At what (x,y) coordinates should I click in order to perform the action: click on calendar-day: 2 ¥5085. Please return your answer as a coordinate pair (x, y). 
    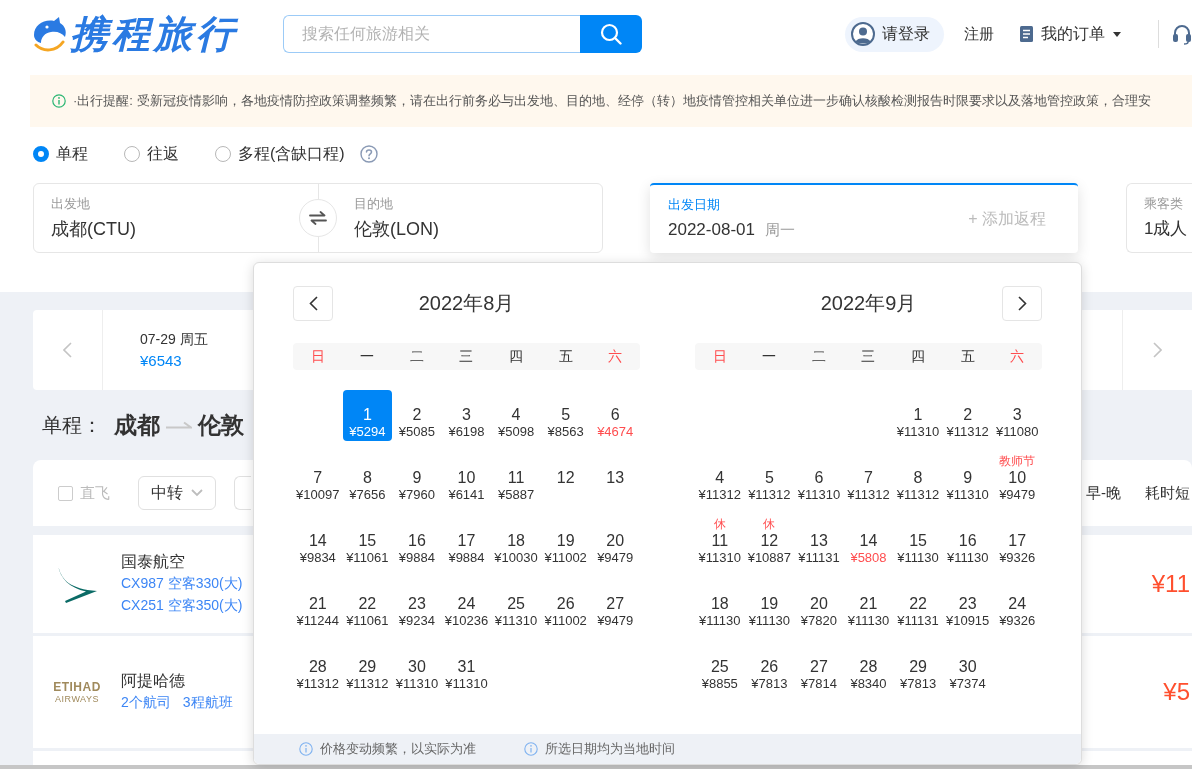
    Looking at the image, I should click on (417, 415).